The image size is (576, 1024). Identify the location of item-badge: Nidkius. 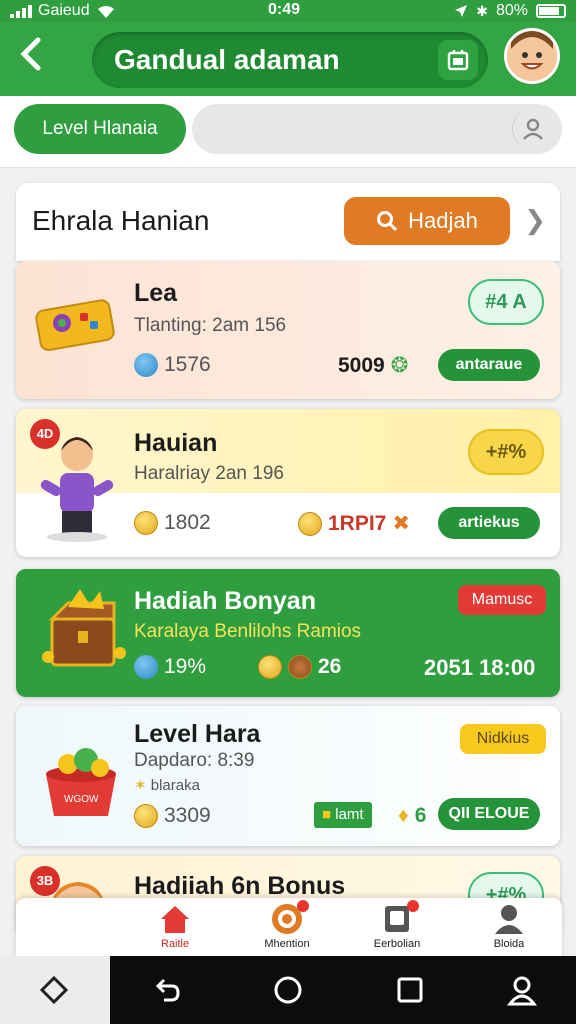
(503, 739).